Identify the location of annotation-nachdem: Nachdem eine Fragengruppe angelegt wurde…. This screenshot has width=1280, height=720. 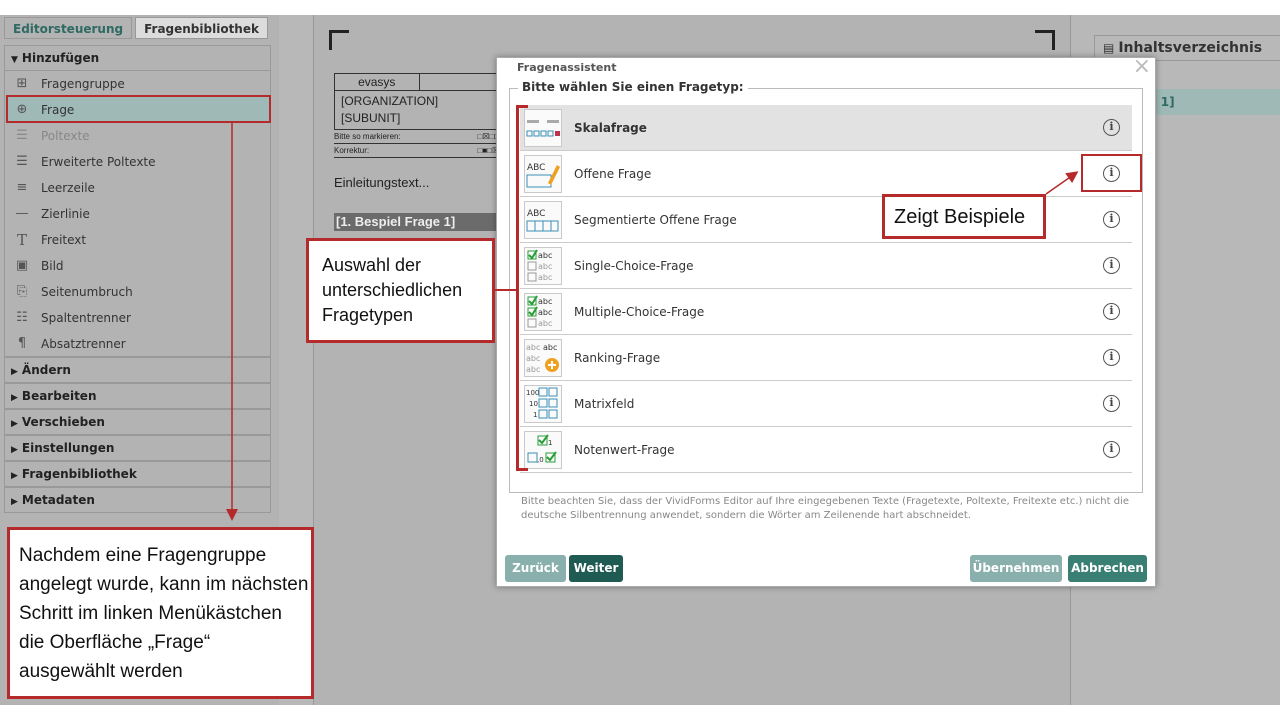
(160, 613).